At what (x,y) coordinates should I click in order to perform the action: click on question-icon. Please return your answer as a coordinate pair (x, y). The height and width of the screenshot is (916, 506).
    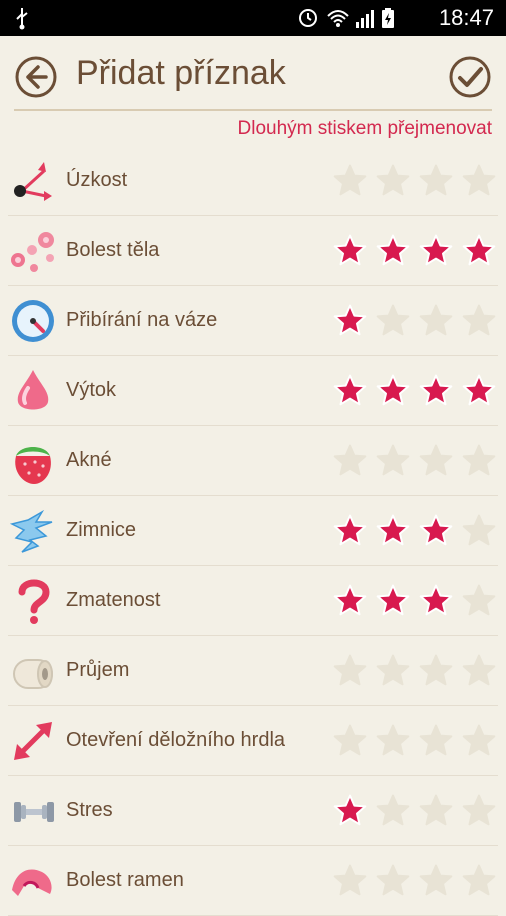
    Looking at the image, I should click on (34, 601).